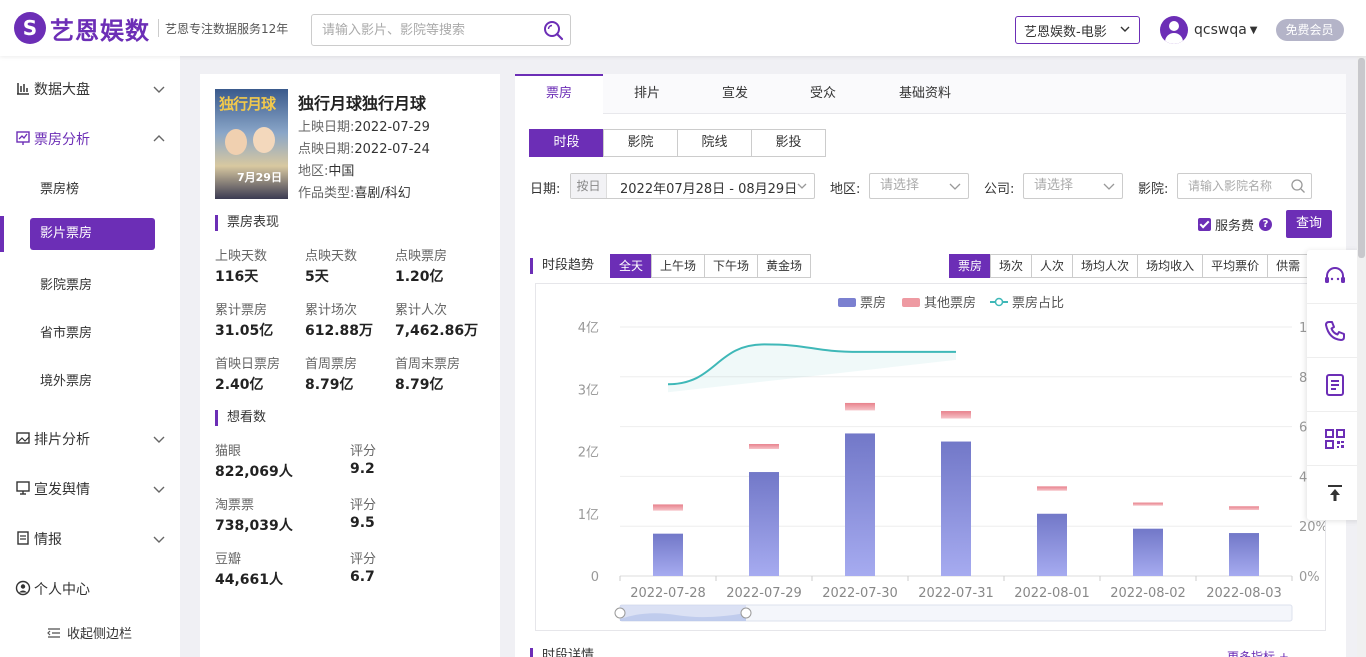  What do you see at coordinates (714, 143) in the screenshot?
I see `segment-chain: 院线` at bounding box center [714, 143].